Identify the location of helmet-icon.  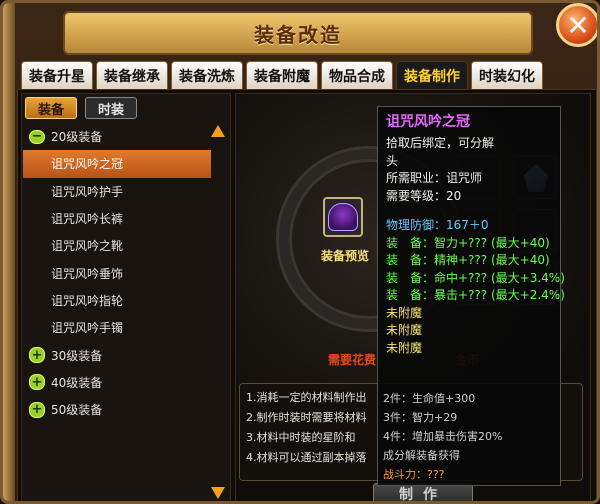
(343, 217).